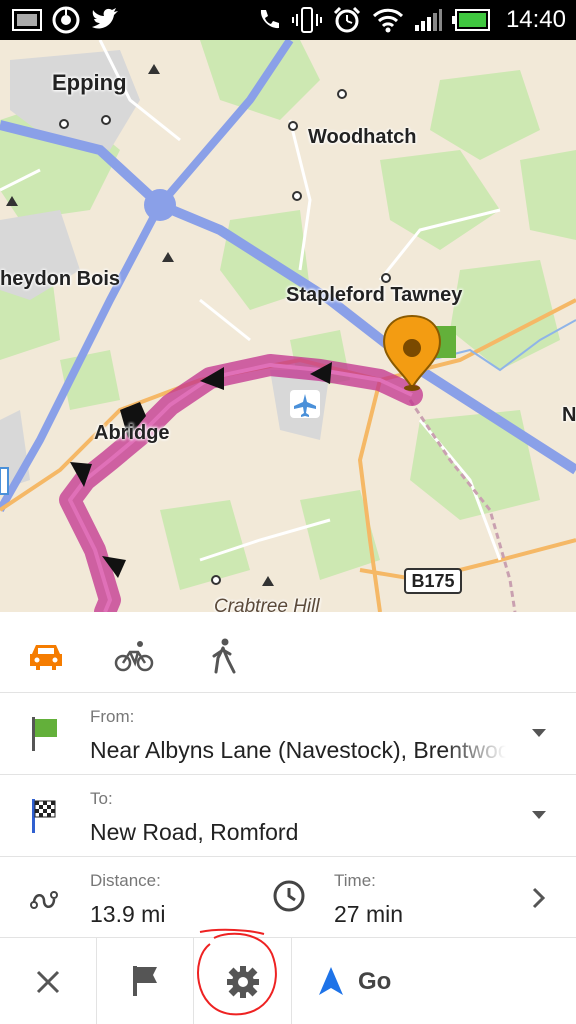  Describe the element at coordinates (362, 137) in the screenshot. I see `map-label-woodhatch: Woodhatch` at that location.